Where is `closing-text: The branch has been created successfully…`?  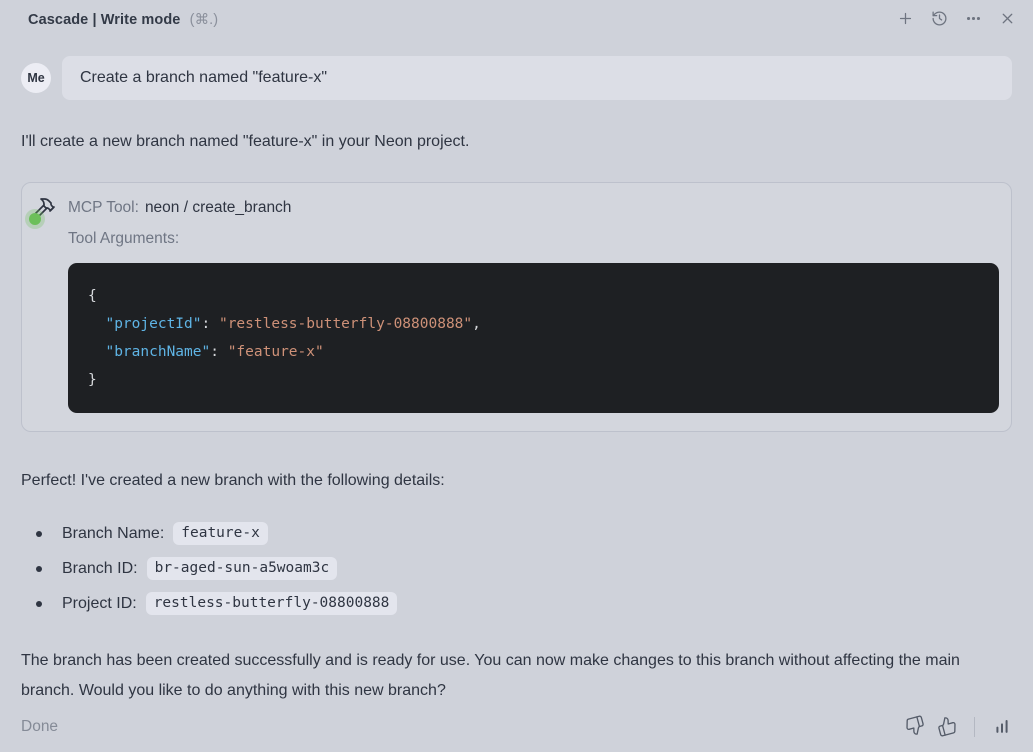
closing-text: The branch has been created successfully… is located at coordinates (490, 675).